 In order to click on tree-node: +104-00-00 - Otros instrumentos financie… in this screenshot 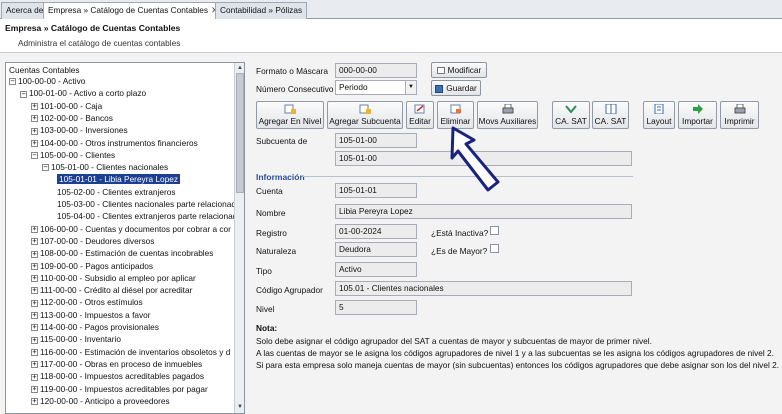, I will do `click(114, 143)`.